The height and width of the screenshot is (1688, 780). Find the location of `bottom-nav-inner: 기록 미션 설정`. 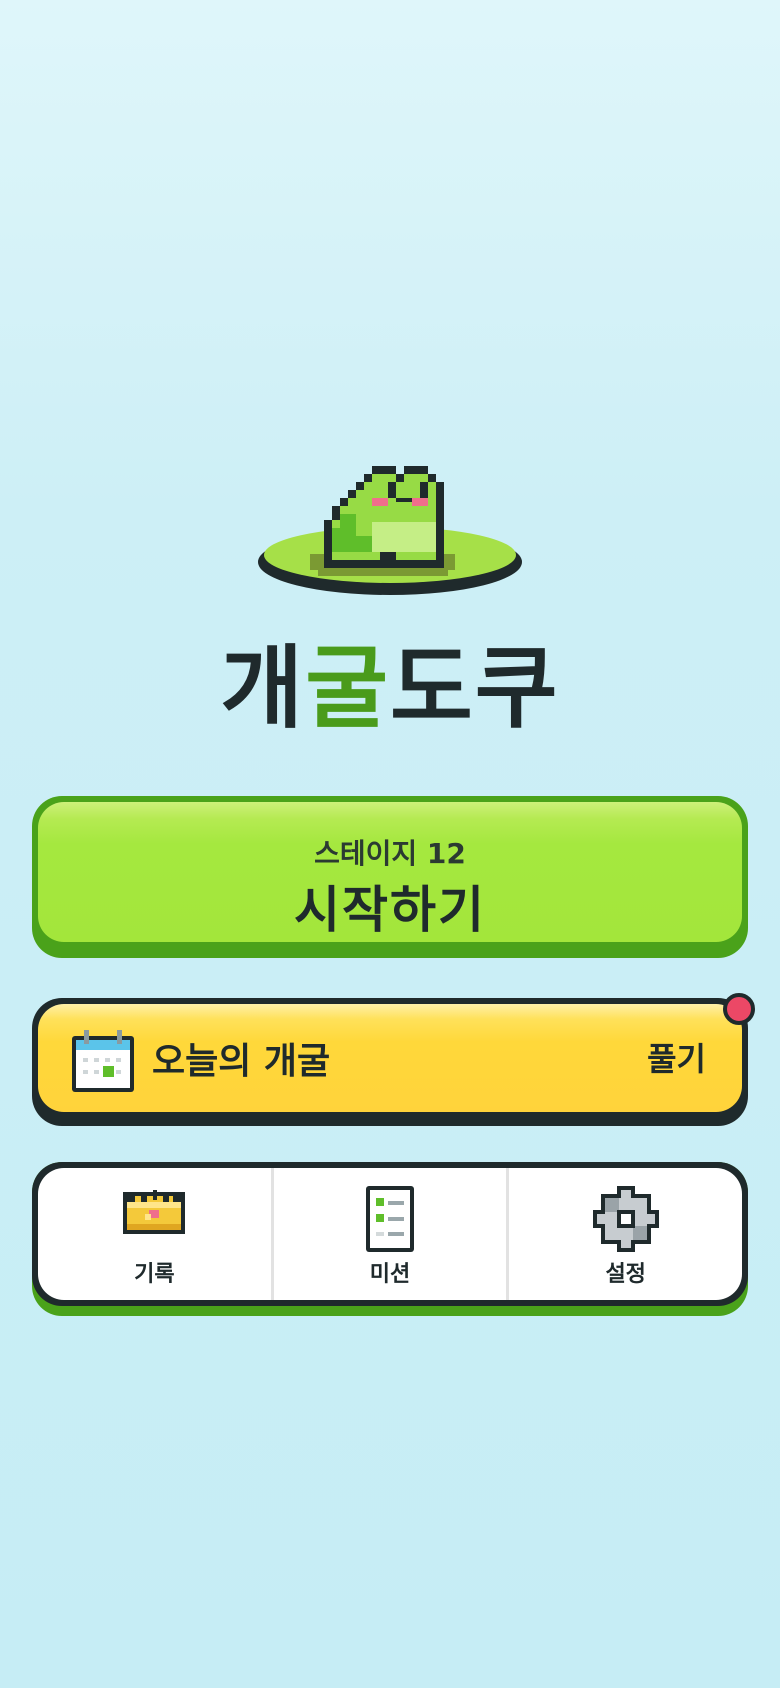

bottom-nav-inner: 기록 미션 설정 is located at coordinates (390, 1234).